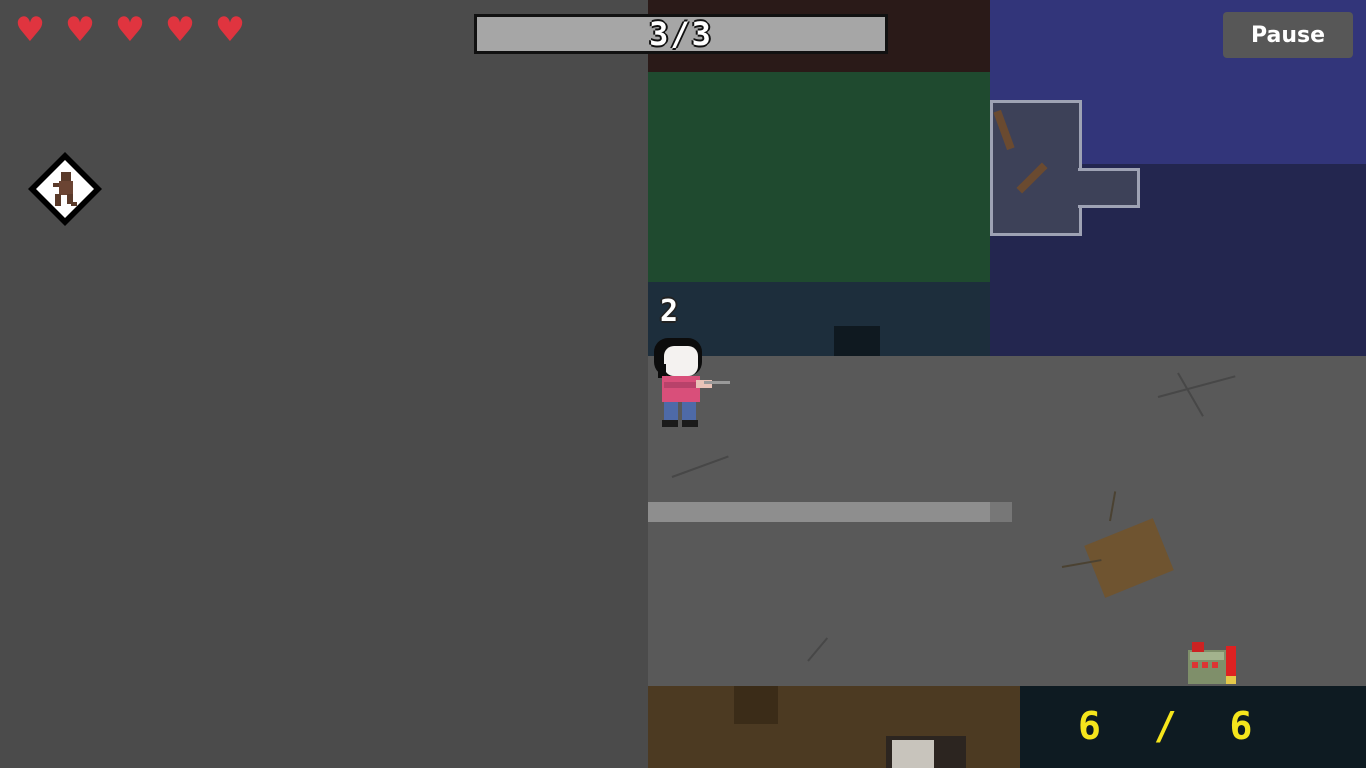  I want to click on running-figure-icon, so click(65, 189).